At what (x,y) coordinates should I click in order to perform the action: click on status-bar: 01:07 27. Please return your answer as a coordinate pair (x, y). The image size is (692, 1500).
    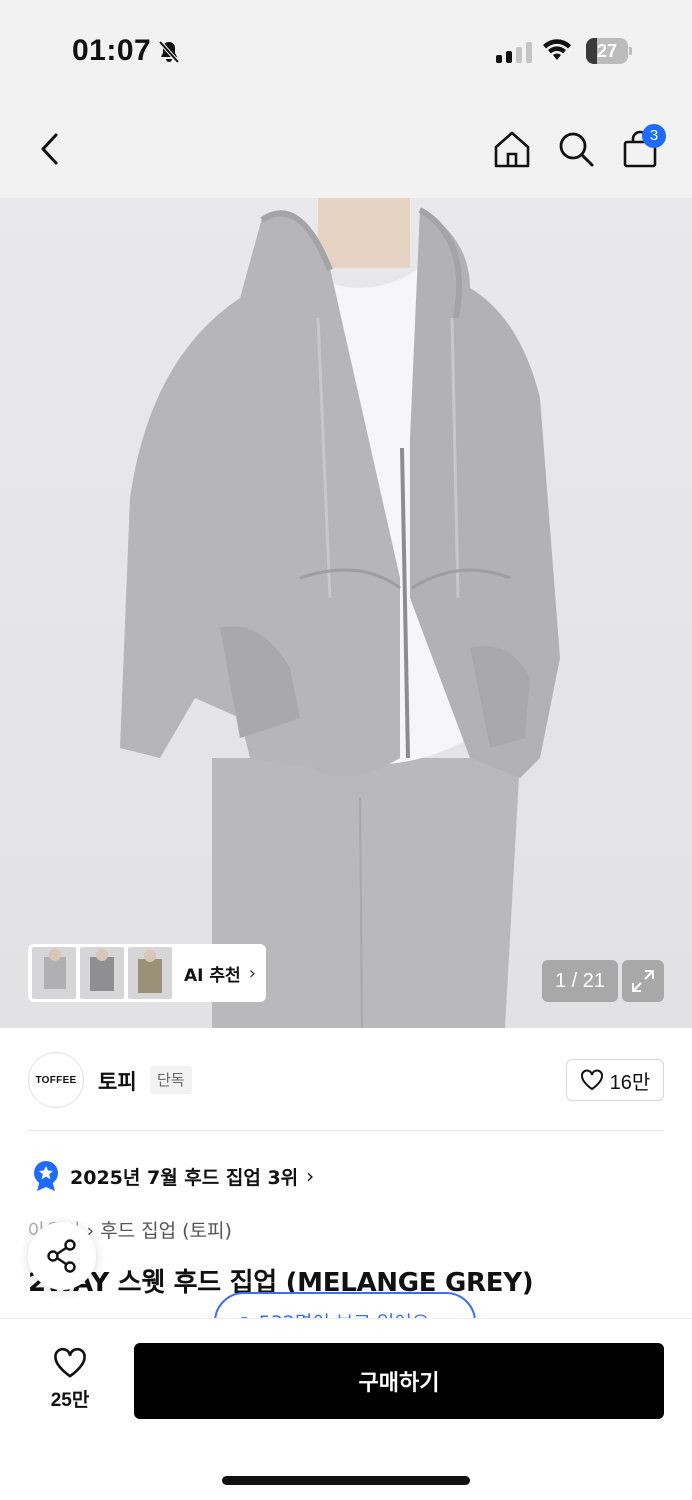
    Looking at the image, I should click on (346, 50).